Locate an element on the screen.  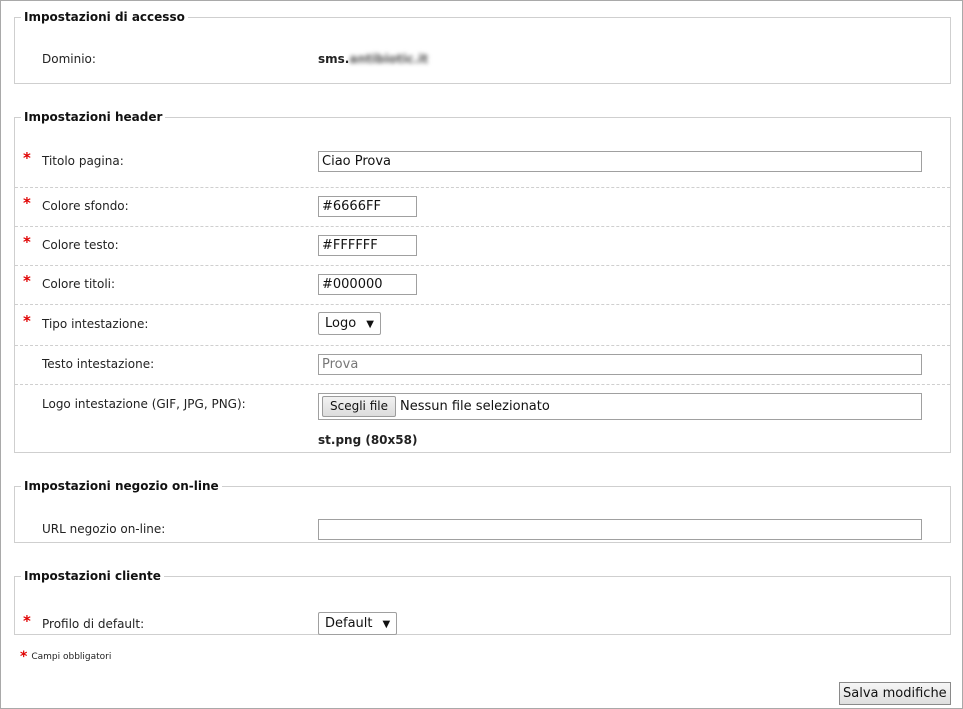
header-text-row: Testo intestazione: Prova is located at coordinates (482, 365).